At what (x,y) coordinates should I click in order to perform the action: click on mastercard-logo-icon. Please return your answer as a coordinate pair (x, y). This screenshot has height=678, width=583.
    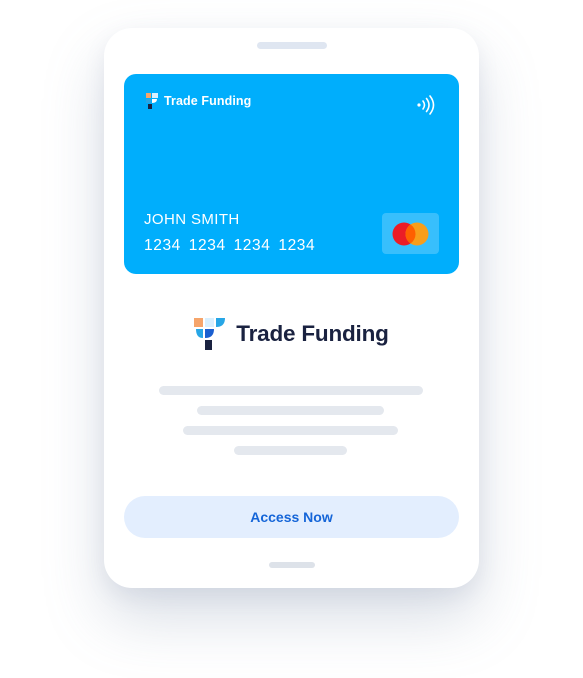
    Looking at the image, I should click on (410, 234).